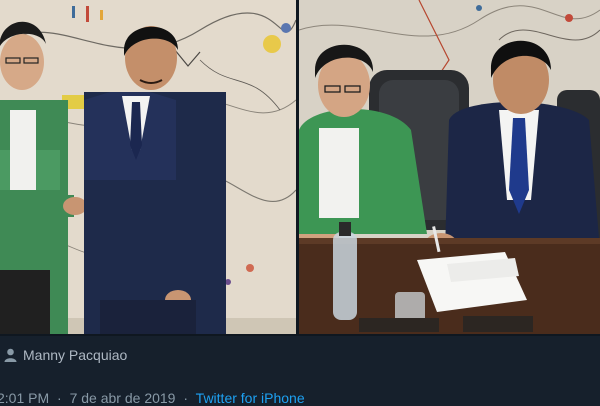 Image resolution: width=600 pixels, height=406 pixels. What do you see at coordinates (250, 398) in the screenshot?
I see `tweet-source-link: Twitter for iPhone` at bounding box center [250, 398].